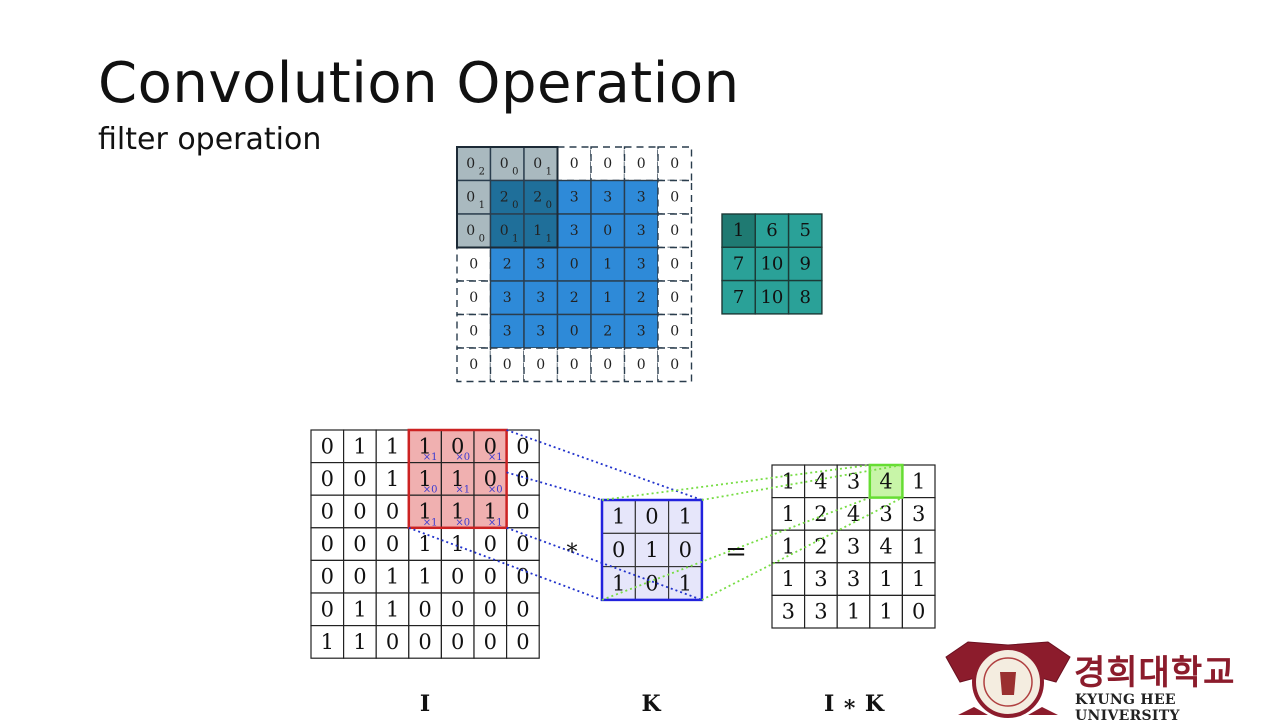  I want to click on output-cell-value: 5, so click(805, 230).